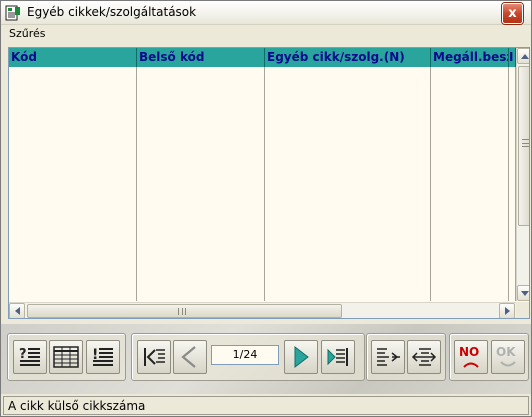 The height and width of the screenshot is (417, 532). I want to click on vertical-scroll-thumb, so click(523, 146).